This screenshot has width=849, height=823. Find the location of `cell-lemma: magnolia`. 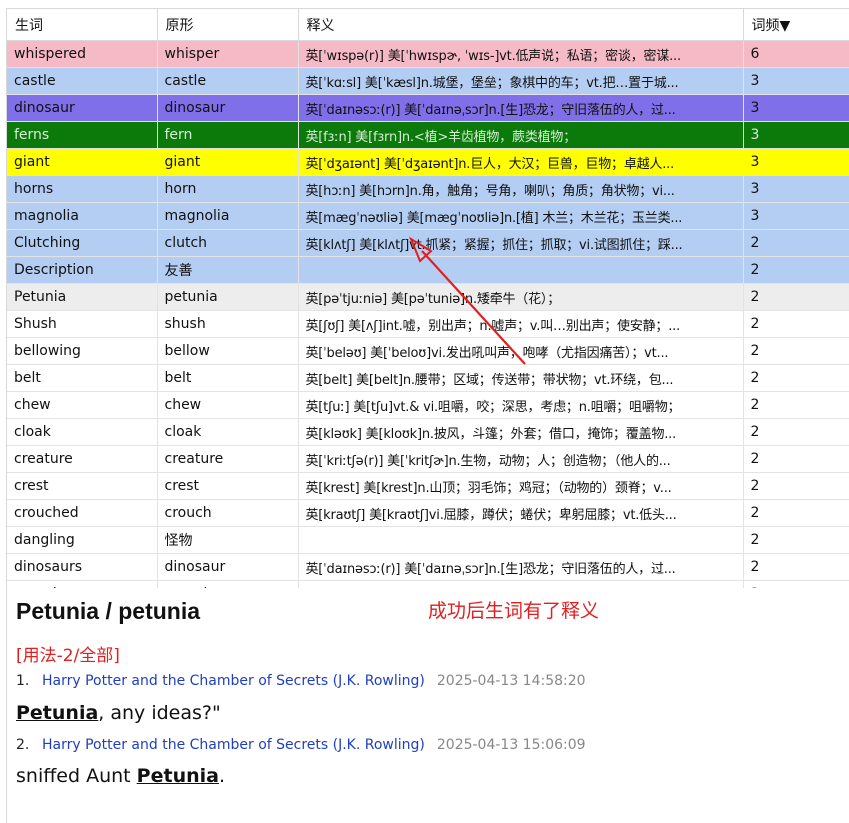

cell-lemma: magnolia is located at coordinates (228, 216).